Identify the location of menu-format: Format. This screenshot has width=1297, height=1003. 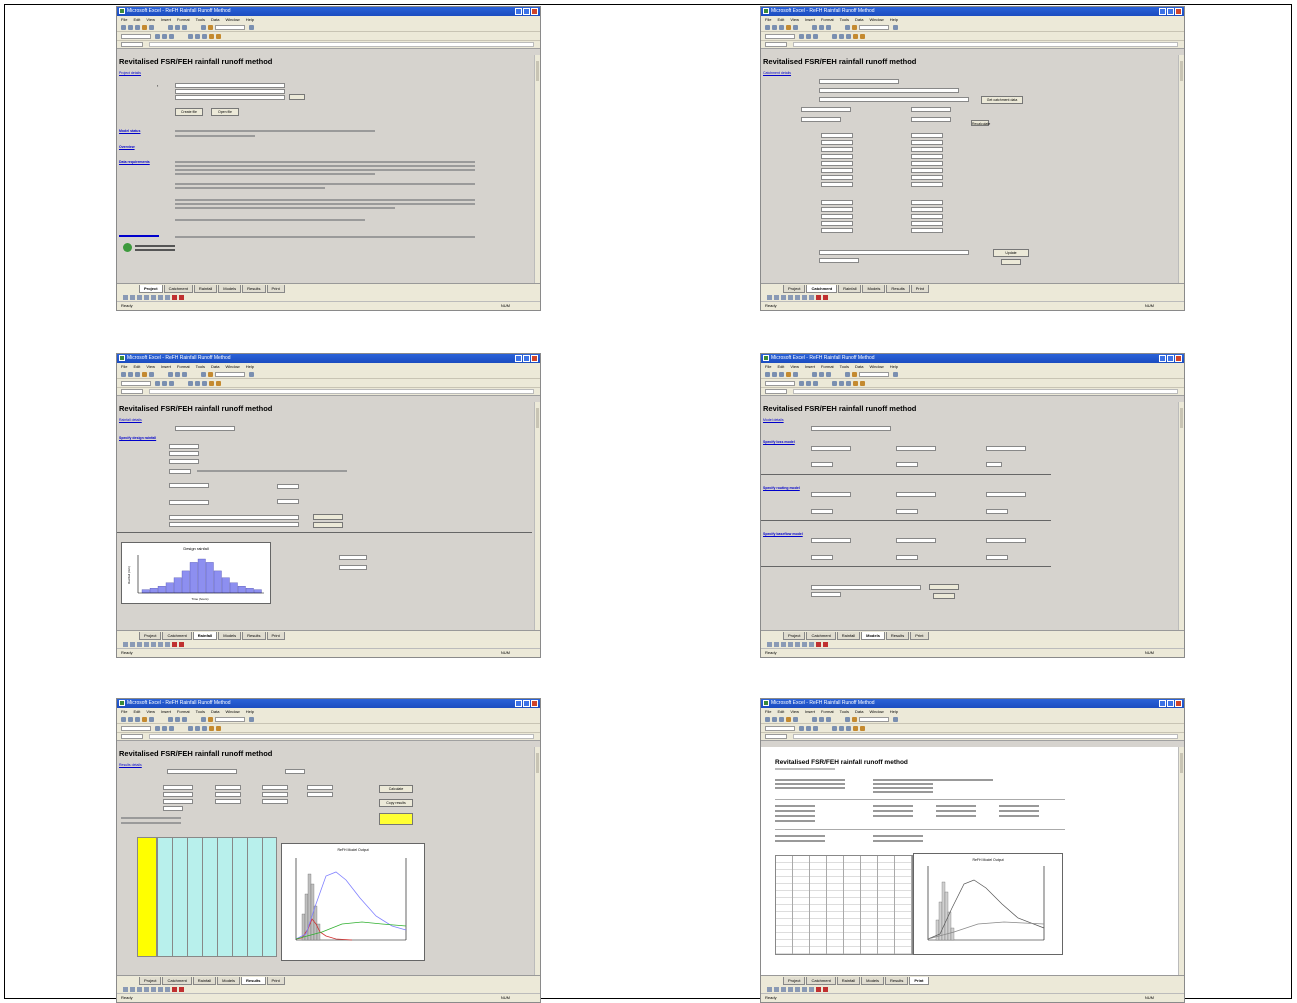
(183, 366).